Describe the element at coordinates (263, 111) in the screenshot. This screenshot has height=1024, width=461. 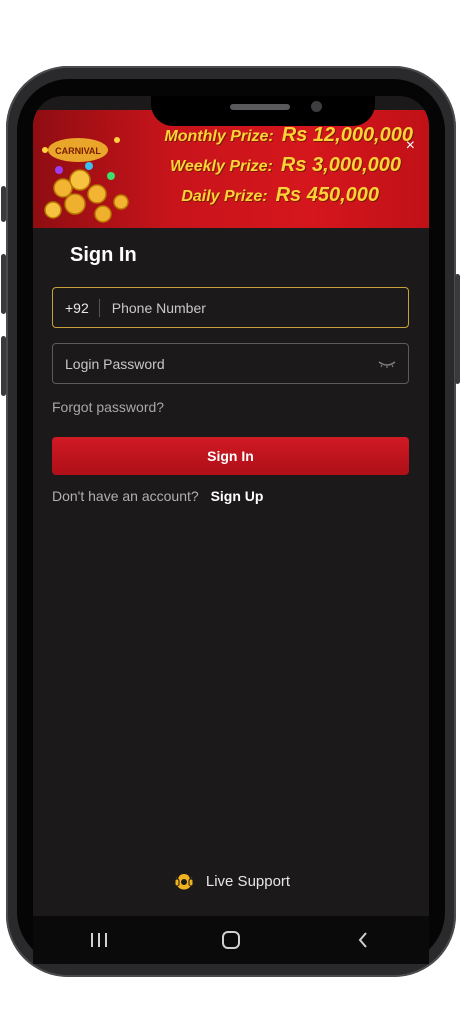
I see `camera-notch` at that location.